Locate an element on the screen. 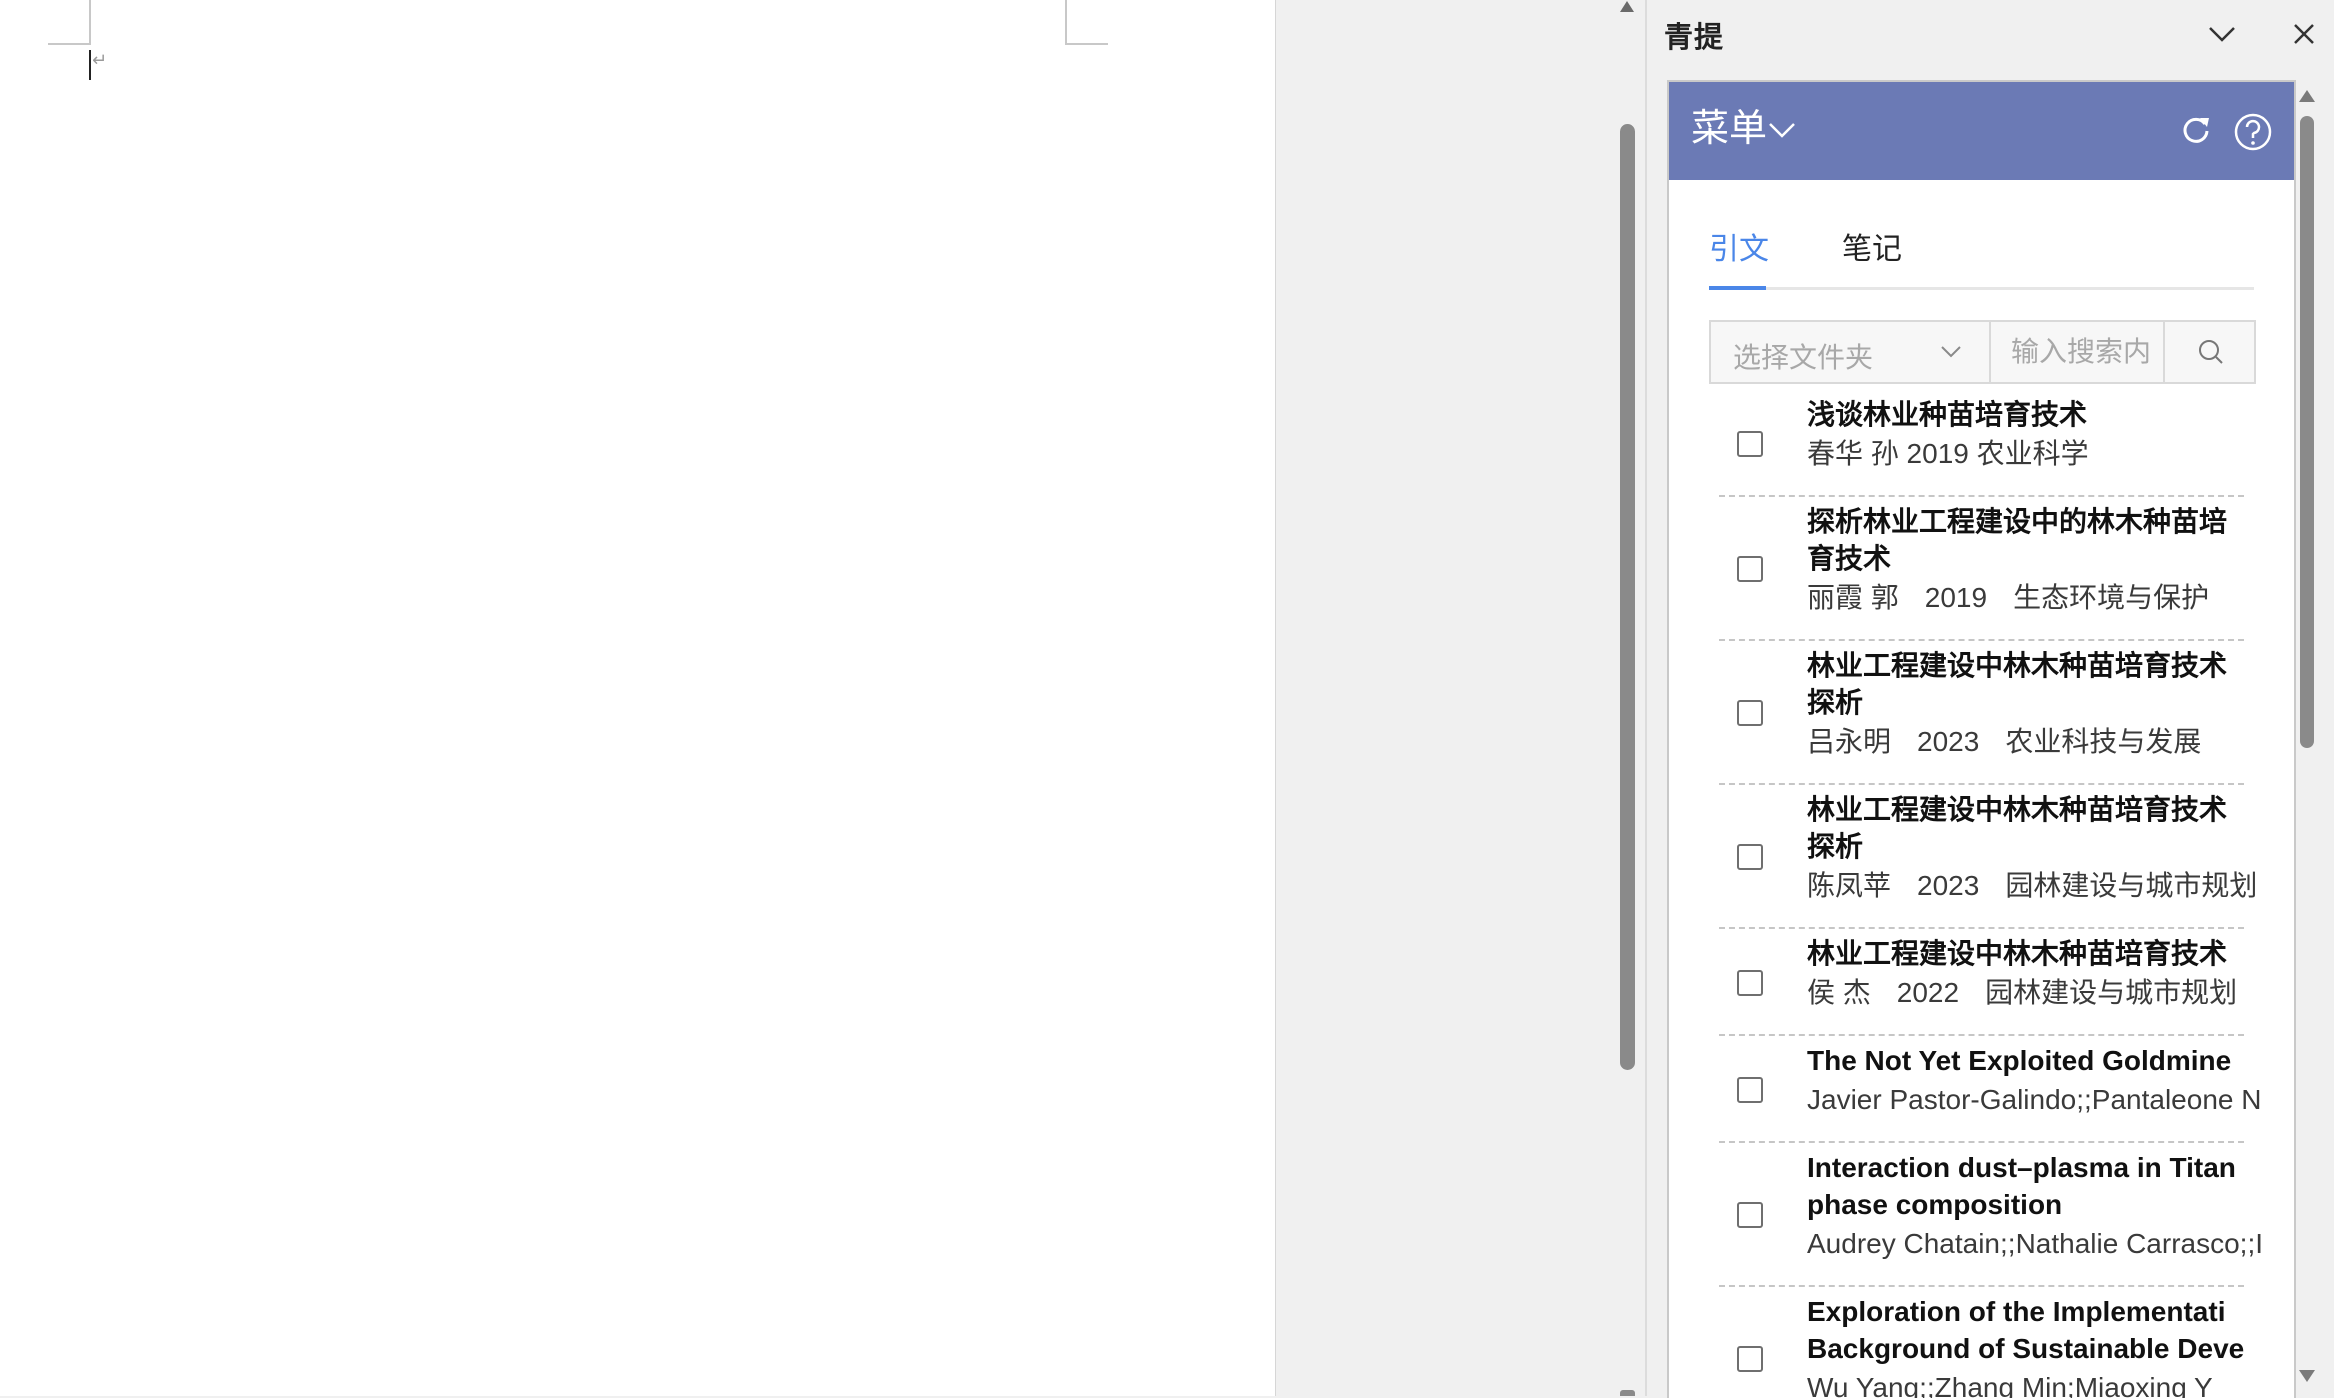 This screenshot has width=2334, height=1398. reference-meta-field: 春华 孙 2019 农业科学 is located at coordinates (1948, 453).